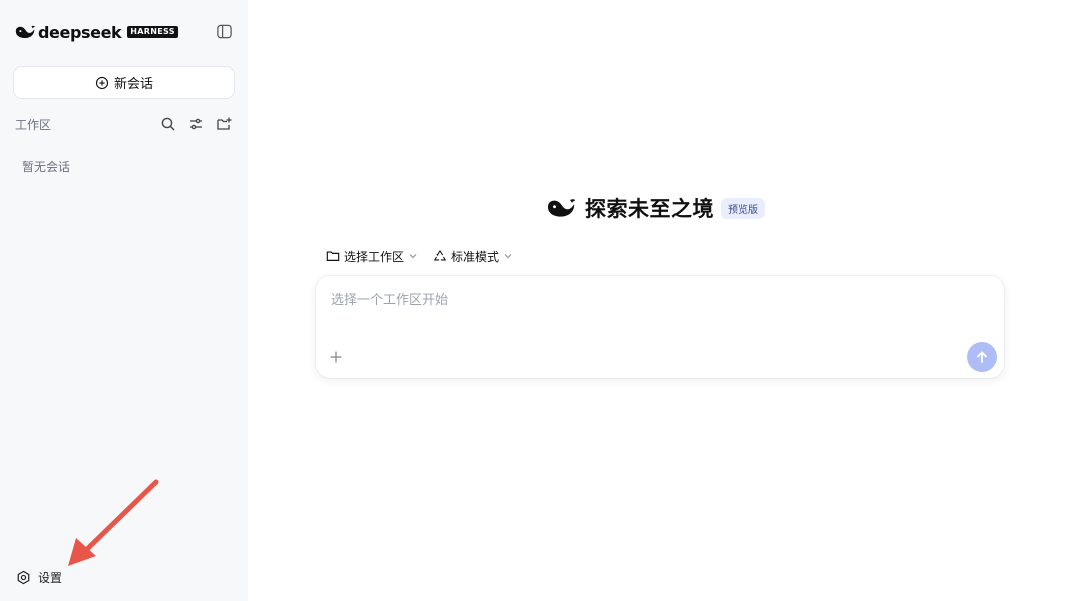  I want to click on brand-wordmark: deepseek, so click(80, 32).